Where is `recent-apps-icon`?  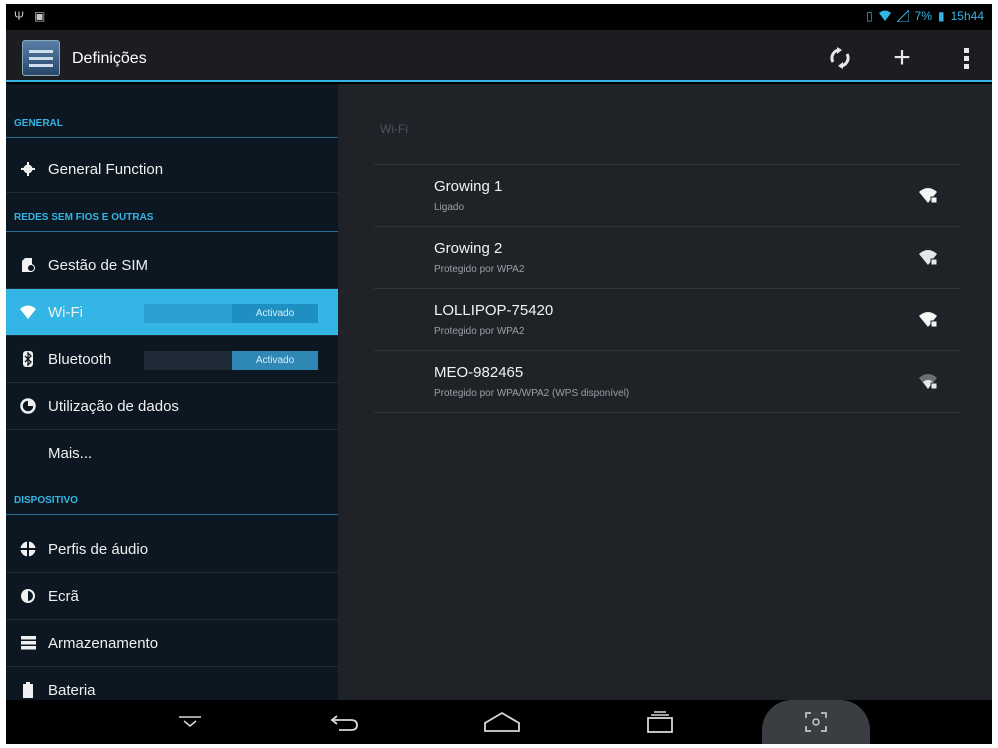 recent-apps-icon is located at coordinates (660, 722).